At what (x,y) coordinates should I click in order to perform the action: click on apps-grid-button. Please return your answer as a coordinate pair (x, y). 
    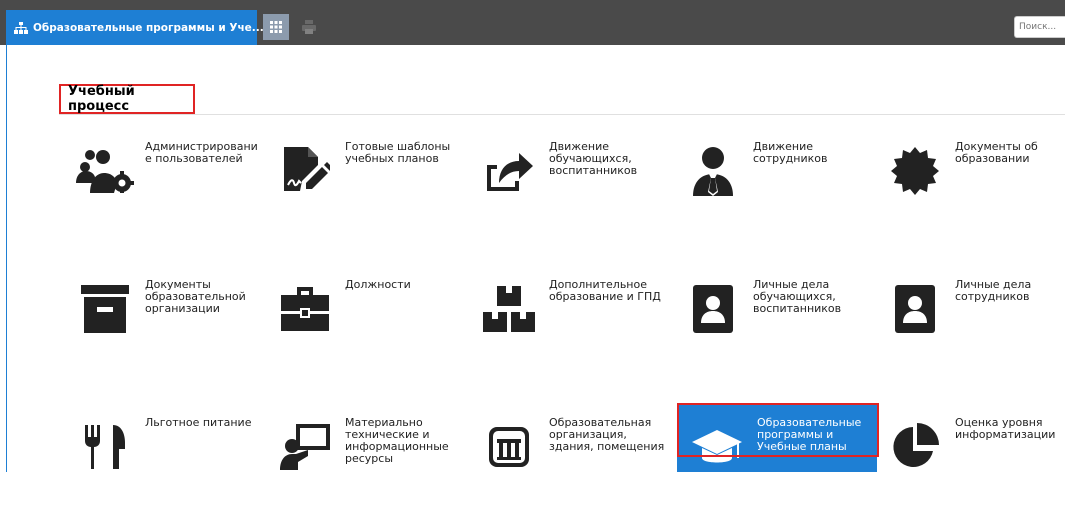
    Looking at the image, I should click on (276, 27).